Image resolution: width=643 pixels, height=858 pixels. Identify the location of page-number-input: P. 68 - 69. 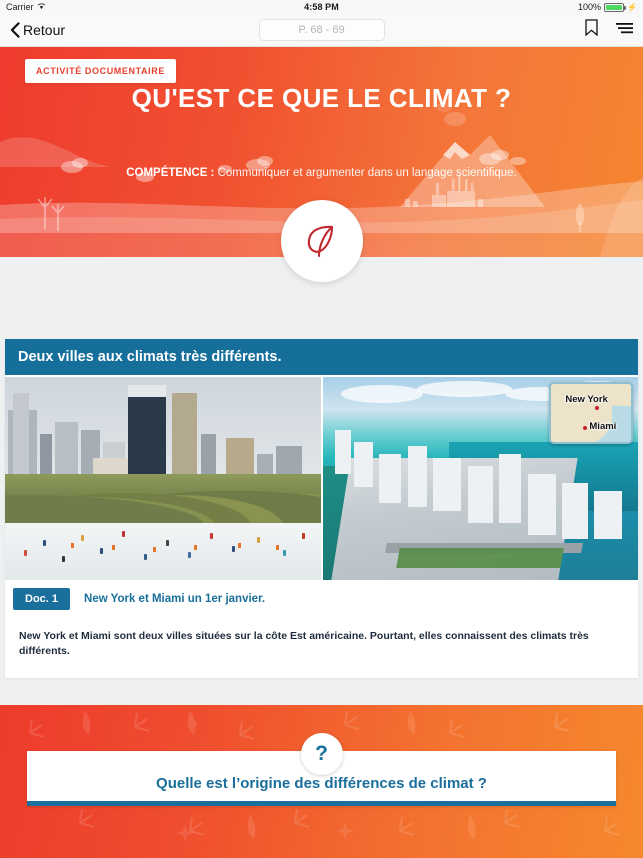
(321, 30).